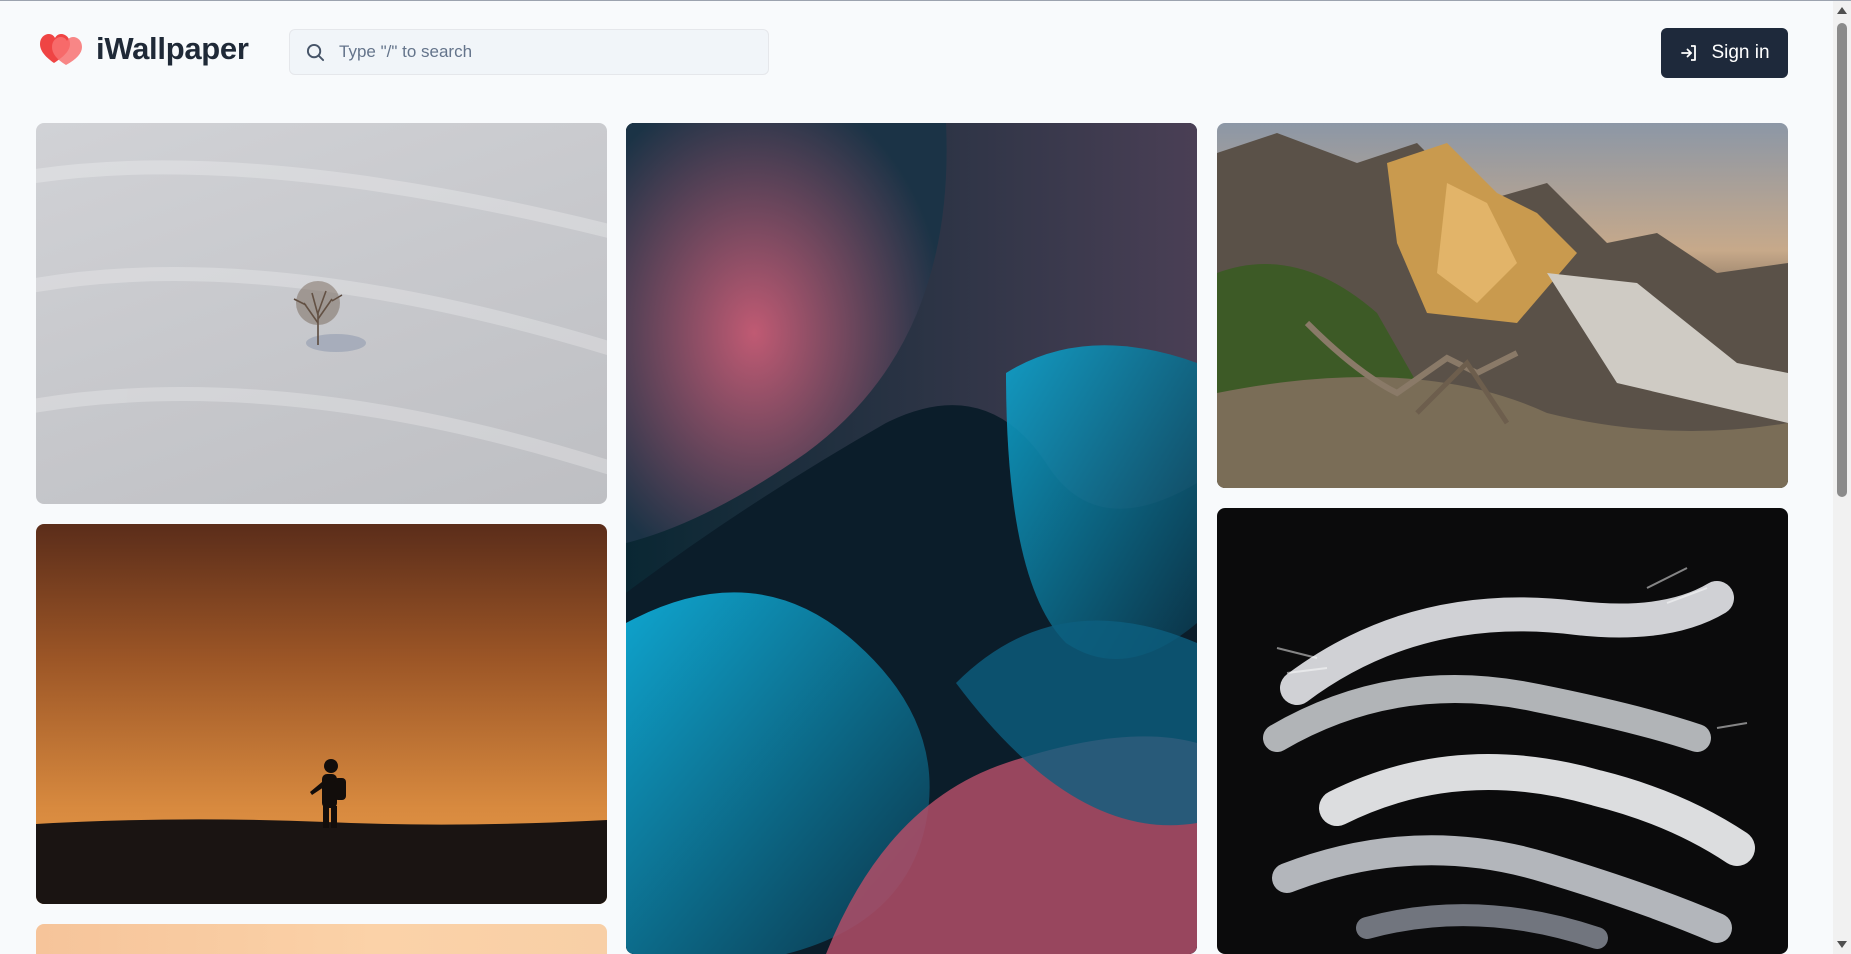 Image resolution: width=1851 pixels, height=954 pixels. What do you see at coordinates (1842, 10) in the screenshot?
I see `scroll-up-arrow-icon` at bounding box center [1842, 10].